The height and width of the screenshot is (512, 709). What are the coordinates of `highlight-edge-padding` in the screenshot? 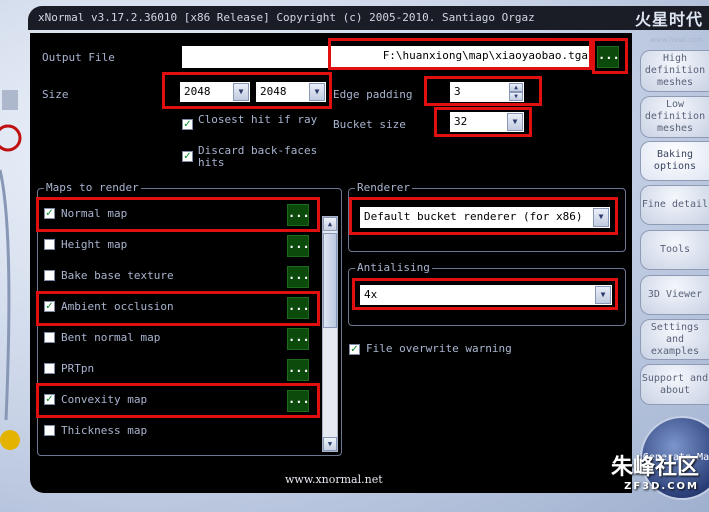 It's located at (483, 91).